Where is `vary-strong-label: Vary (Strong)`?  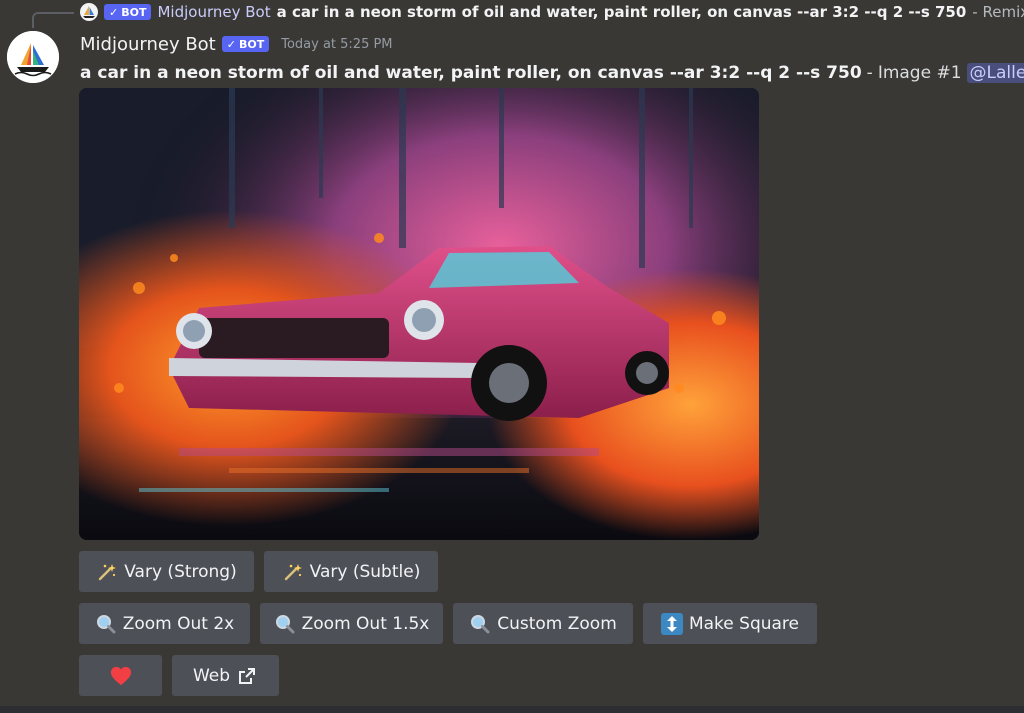 vary-strong-label: Vary (Strong) is located at coordinates (180, 571).